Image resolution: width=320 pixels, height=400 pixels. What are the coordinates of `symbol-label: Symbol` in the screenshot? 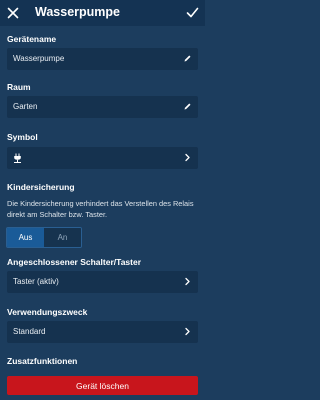 It's located at (22, 137).